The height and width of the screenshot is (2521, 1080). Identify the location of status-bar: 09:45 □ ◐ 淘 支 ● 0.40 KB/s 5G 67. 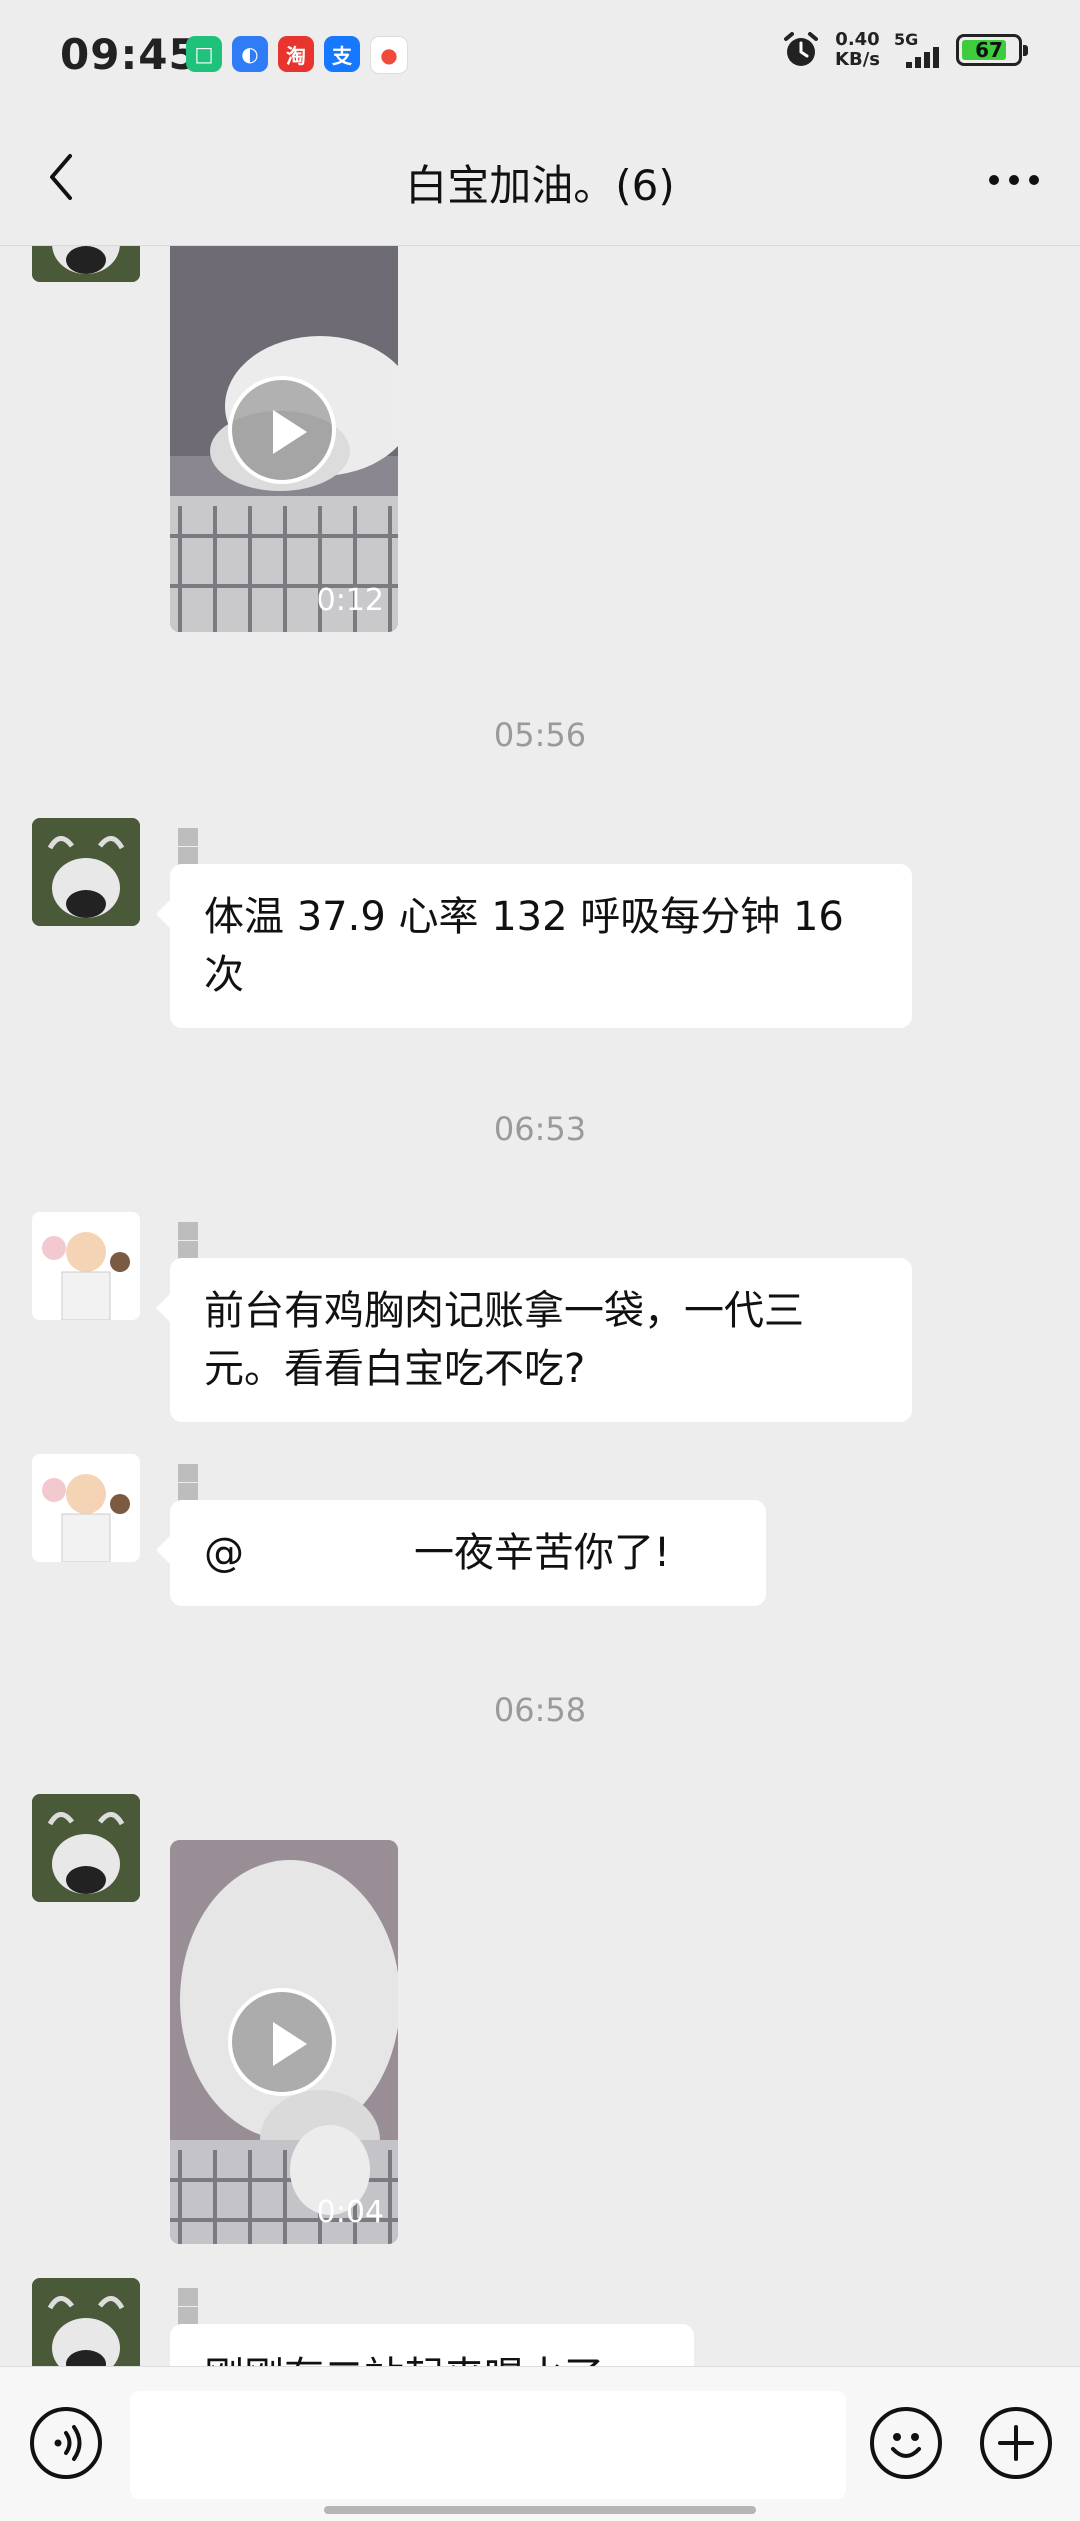
(540, 55).